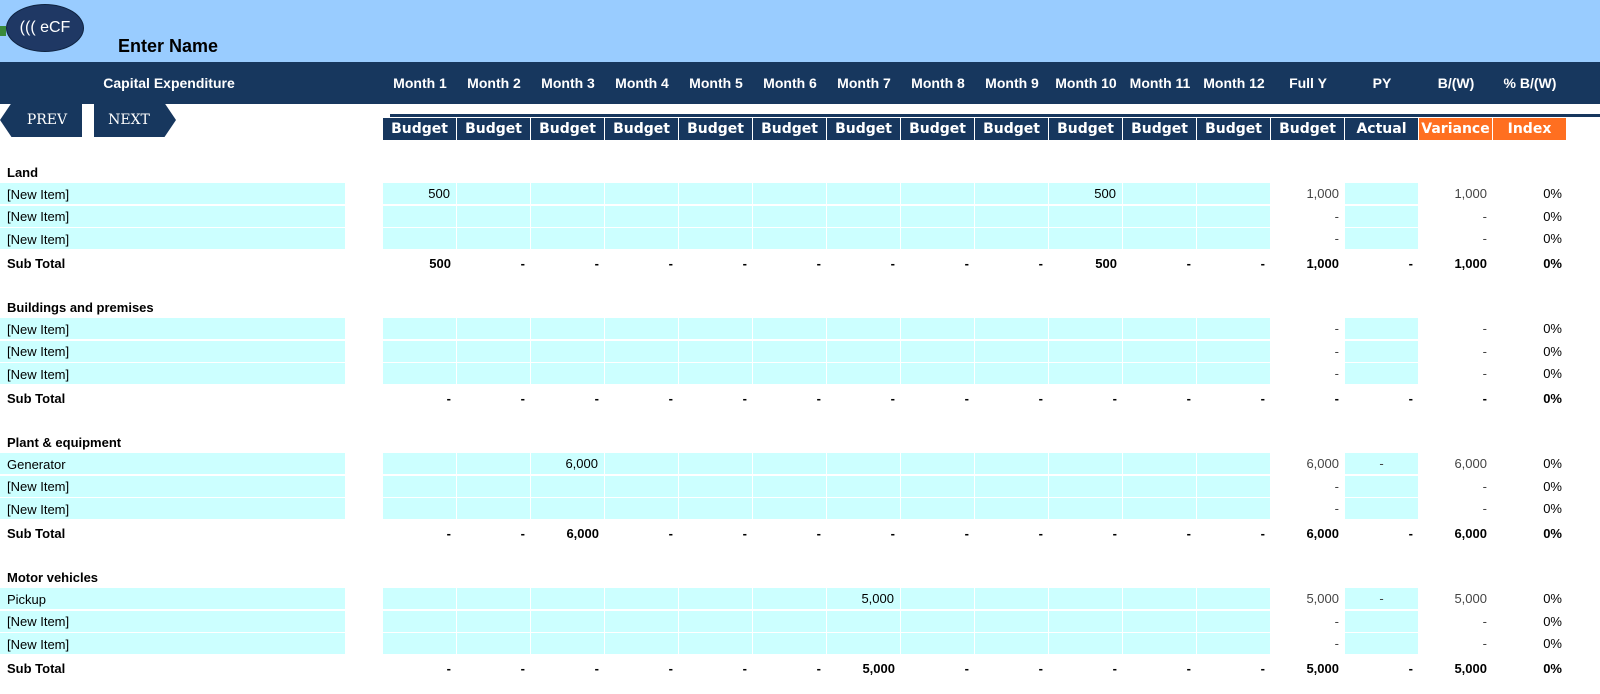 This screenshot has width=1600, height=694. What do you see at coordinates (168, 46) in the screenshot?
I see `name-field: Enter Name` at bounding box center [168, 46].